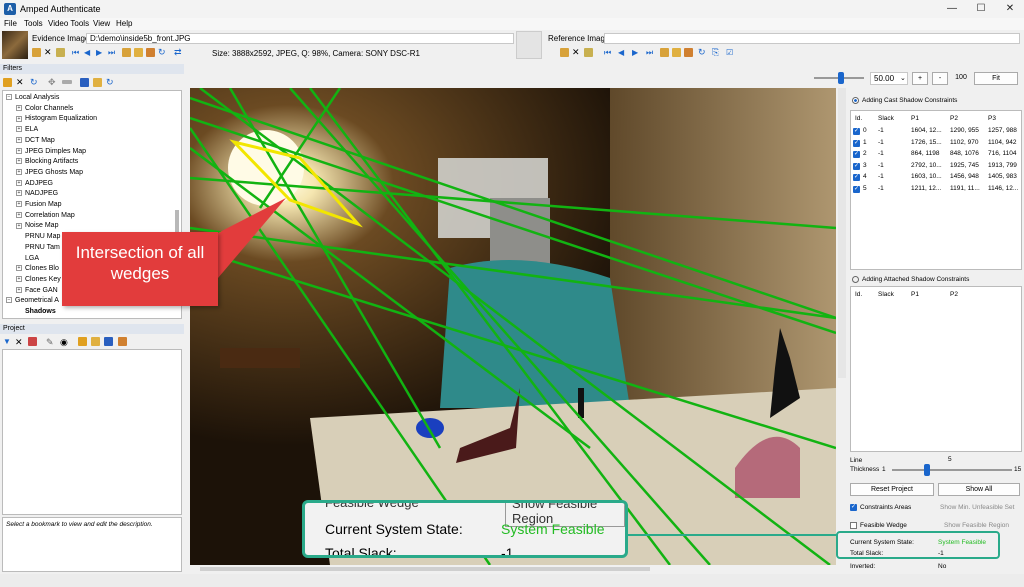  What do you see at coordinates (38, 236) in the screenshot?
I see `filter-item: PRNU Map` at bounding box center [38, 236].